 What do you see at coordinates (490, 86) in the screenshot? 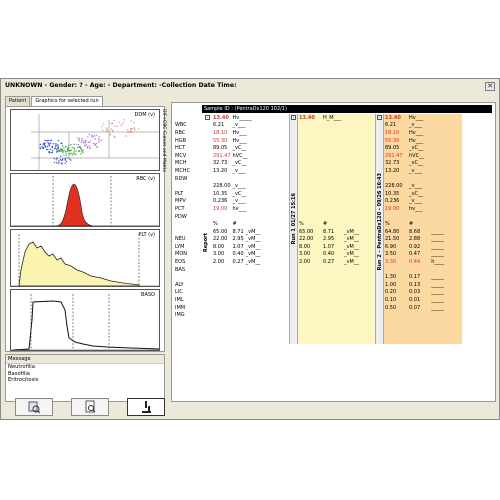
I see `close-button: ✕` at bounding box center [490, 86].